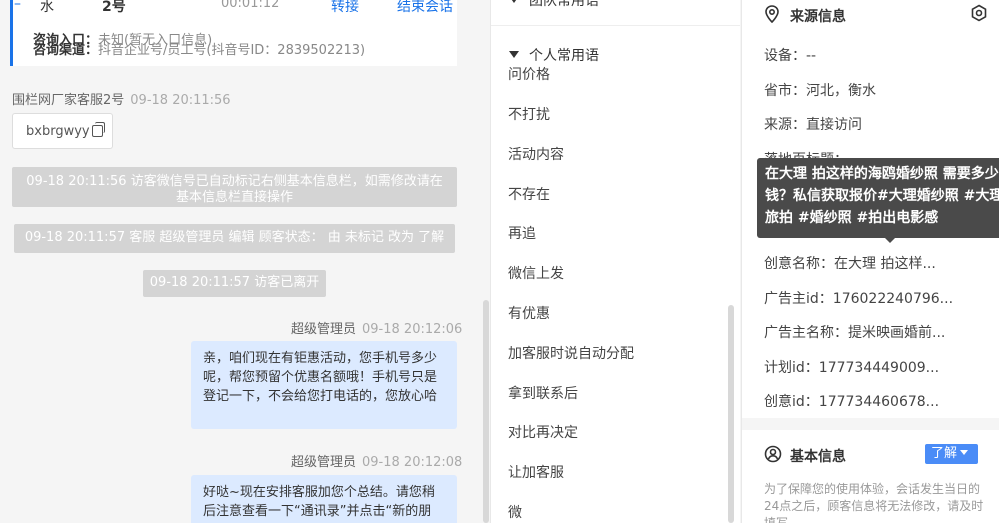  Describe the element at coordinates (17, 6) in the screenshot. I see `expand-icon: –` at that location.